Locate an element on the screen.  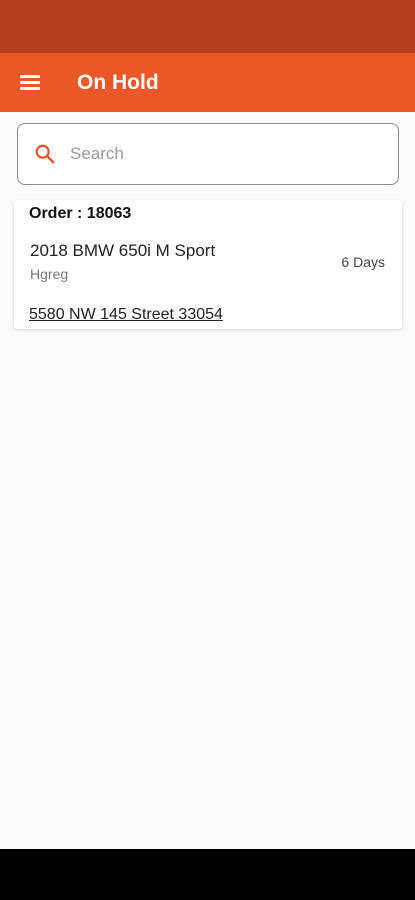
search-bar is located at coordinates (208, 154).